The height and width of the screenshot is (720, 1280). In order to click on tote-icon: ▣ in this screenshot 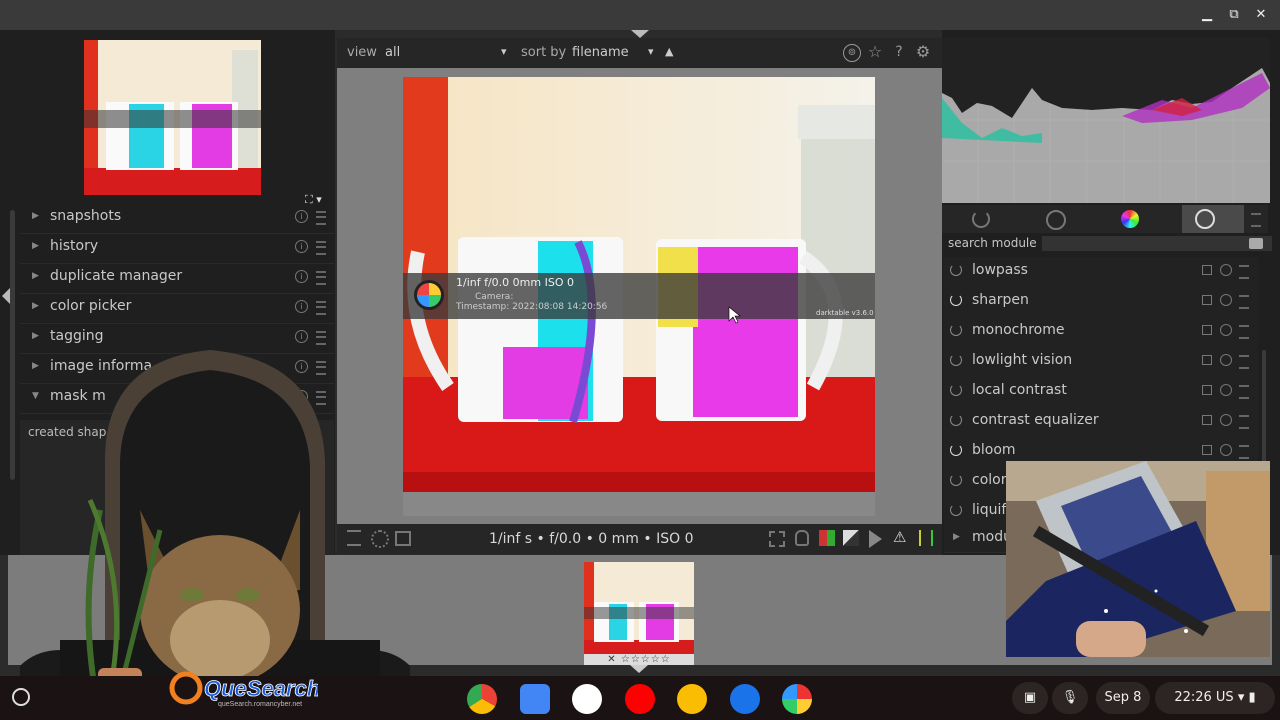, I will do `click(1030, 698)`.